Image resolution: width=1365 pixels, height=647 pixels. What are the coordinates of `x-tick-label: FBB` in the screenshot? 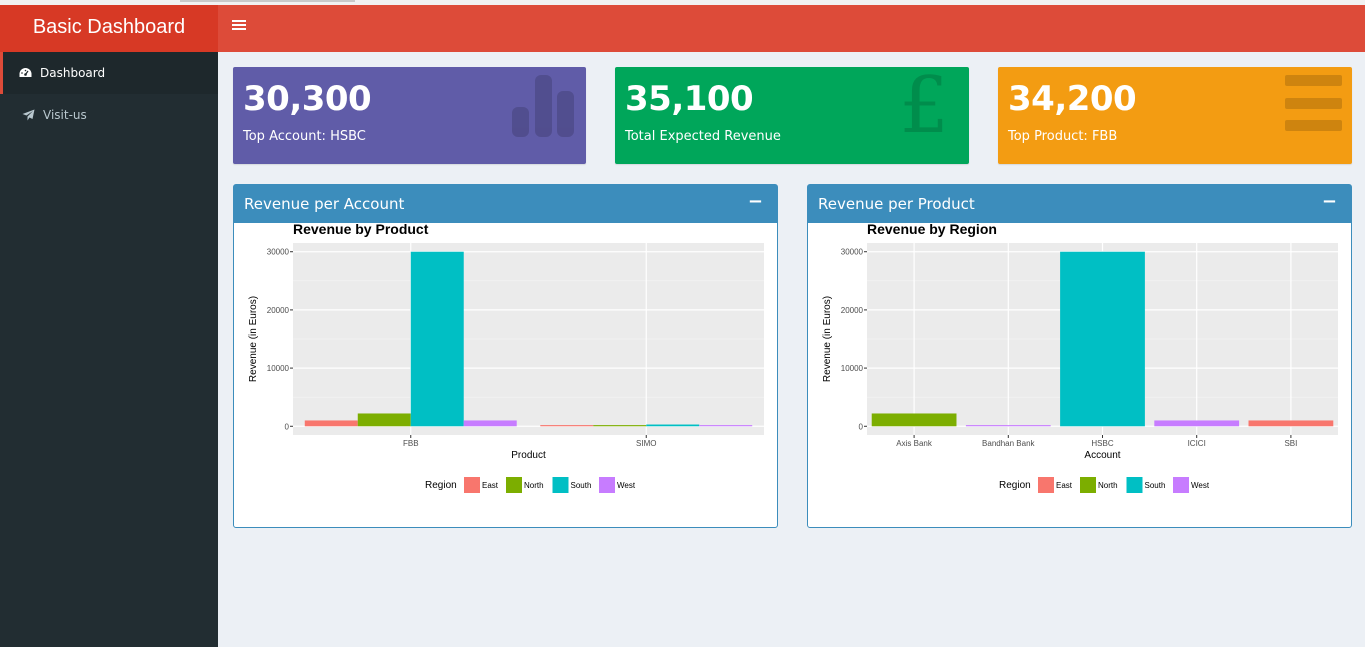 It's located at (411, 443).